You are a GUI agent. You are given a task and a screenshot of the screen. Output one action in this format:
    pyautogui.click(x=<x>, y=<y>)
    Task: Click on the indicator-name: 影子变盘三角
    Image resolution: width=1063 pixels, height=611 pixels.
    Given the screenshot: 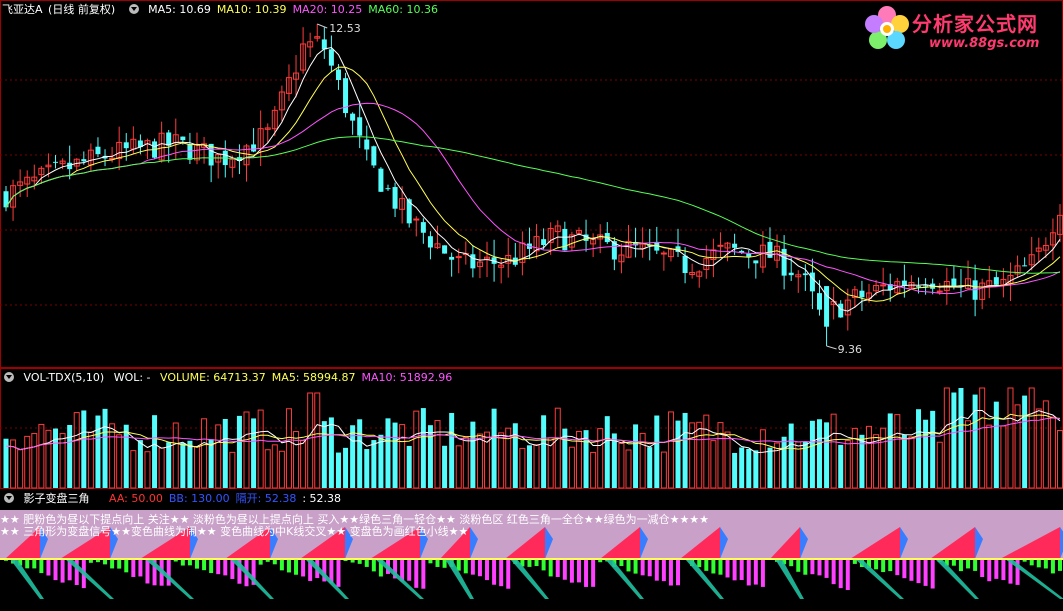 What is the action you would take?
    pyautogui.click(x=56, y=498)
    